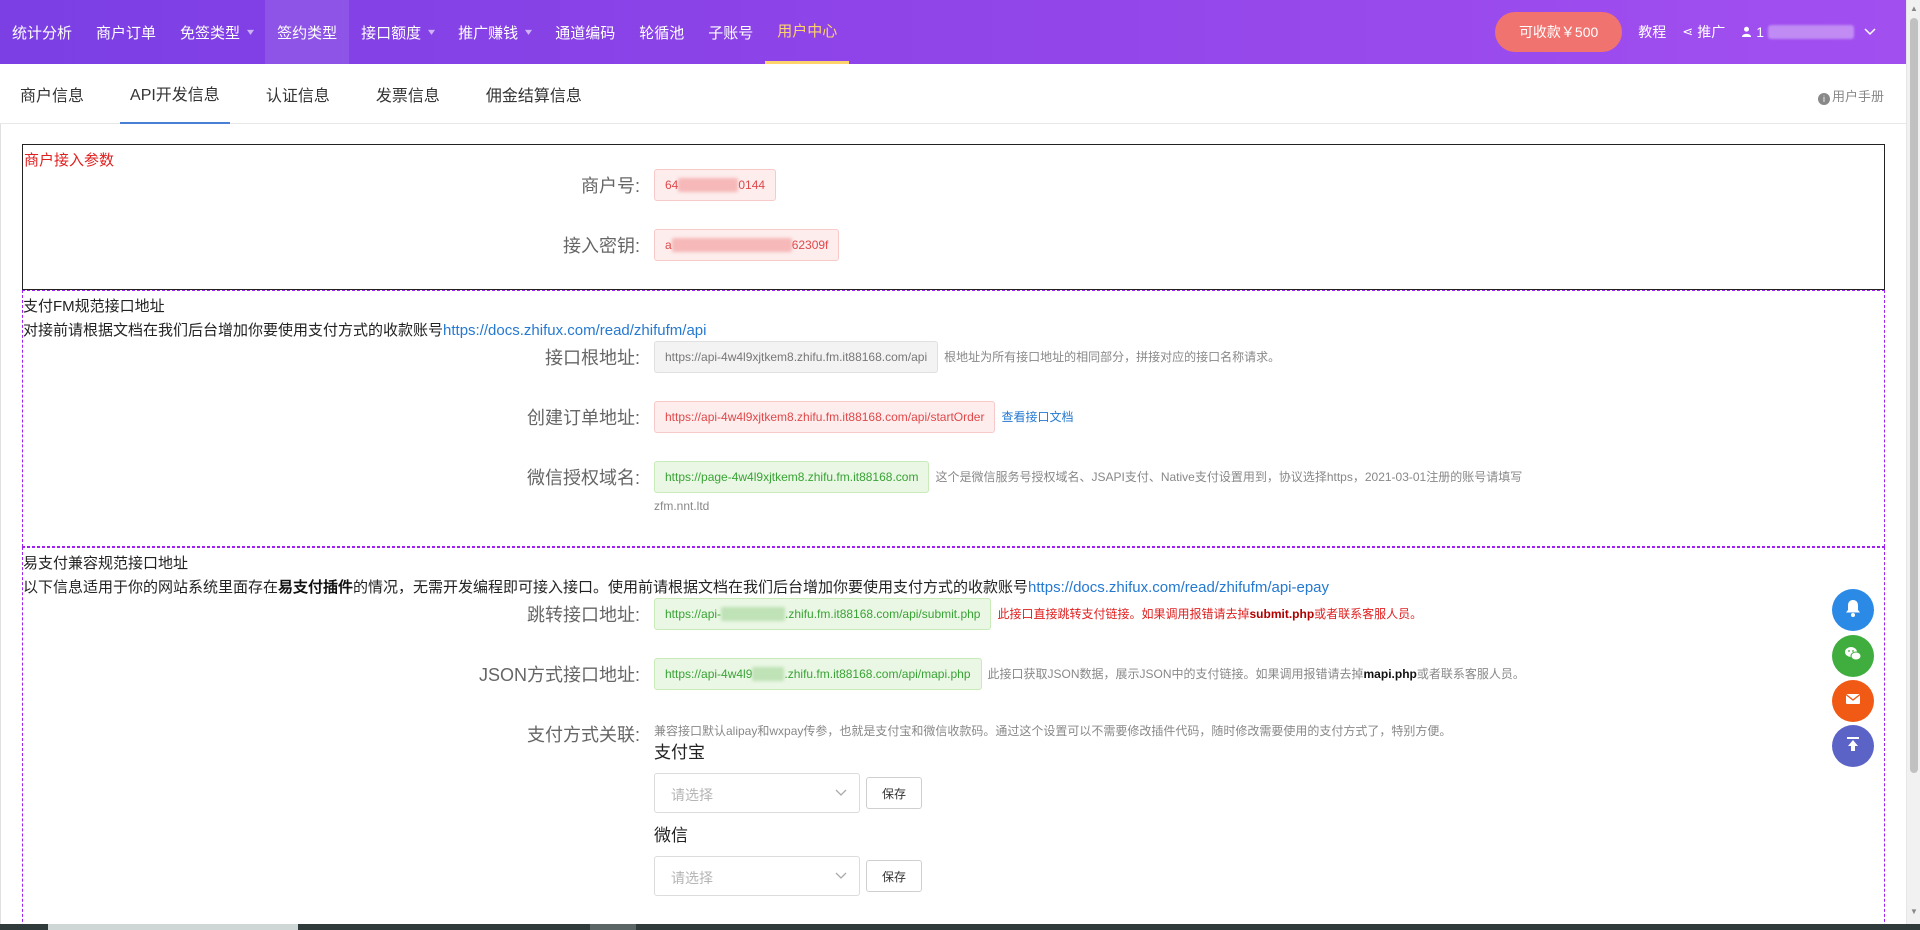 The width and height of the screenshot is (1920, 930). What do you see at coordinates (1558, 32) in the screenshot?
I see `collect-amount-button: 可收款￥500` at bounding box center [1558, 32].